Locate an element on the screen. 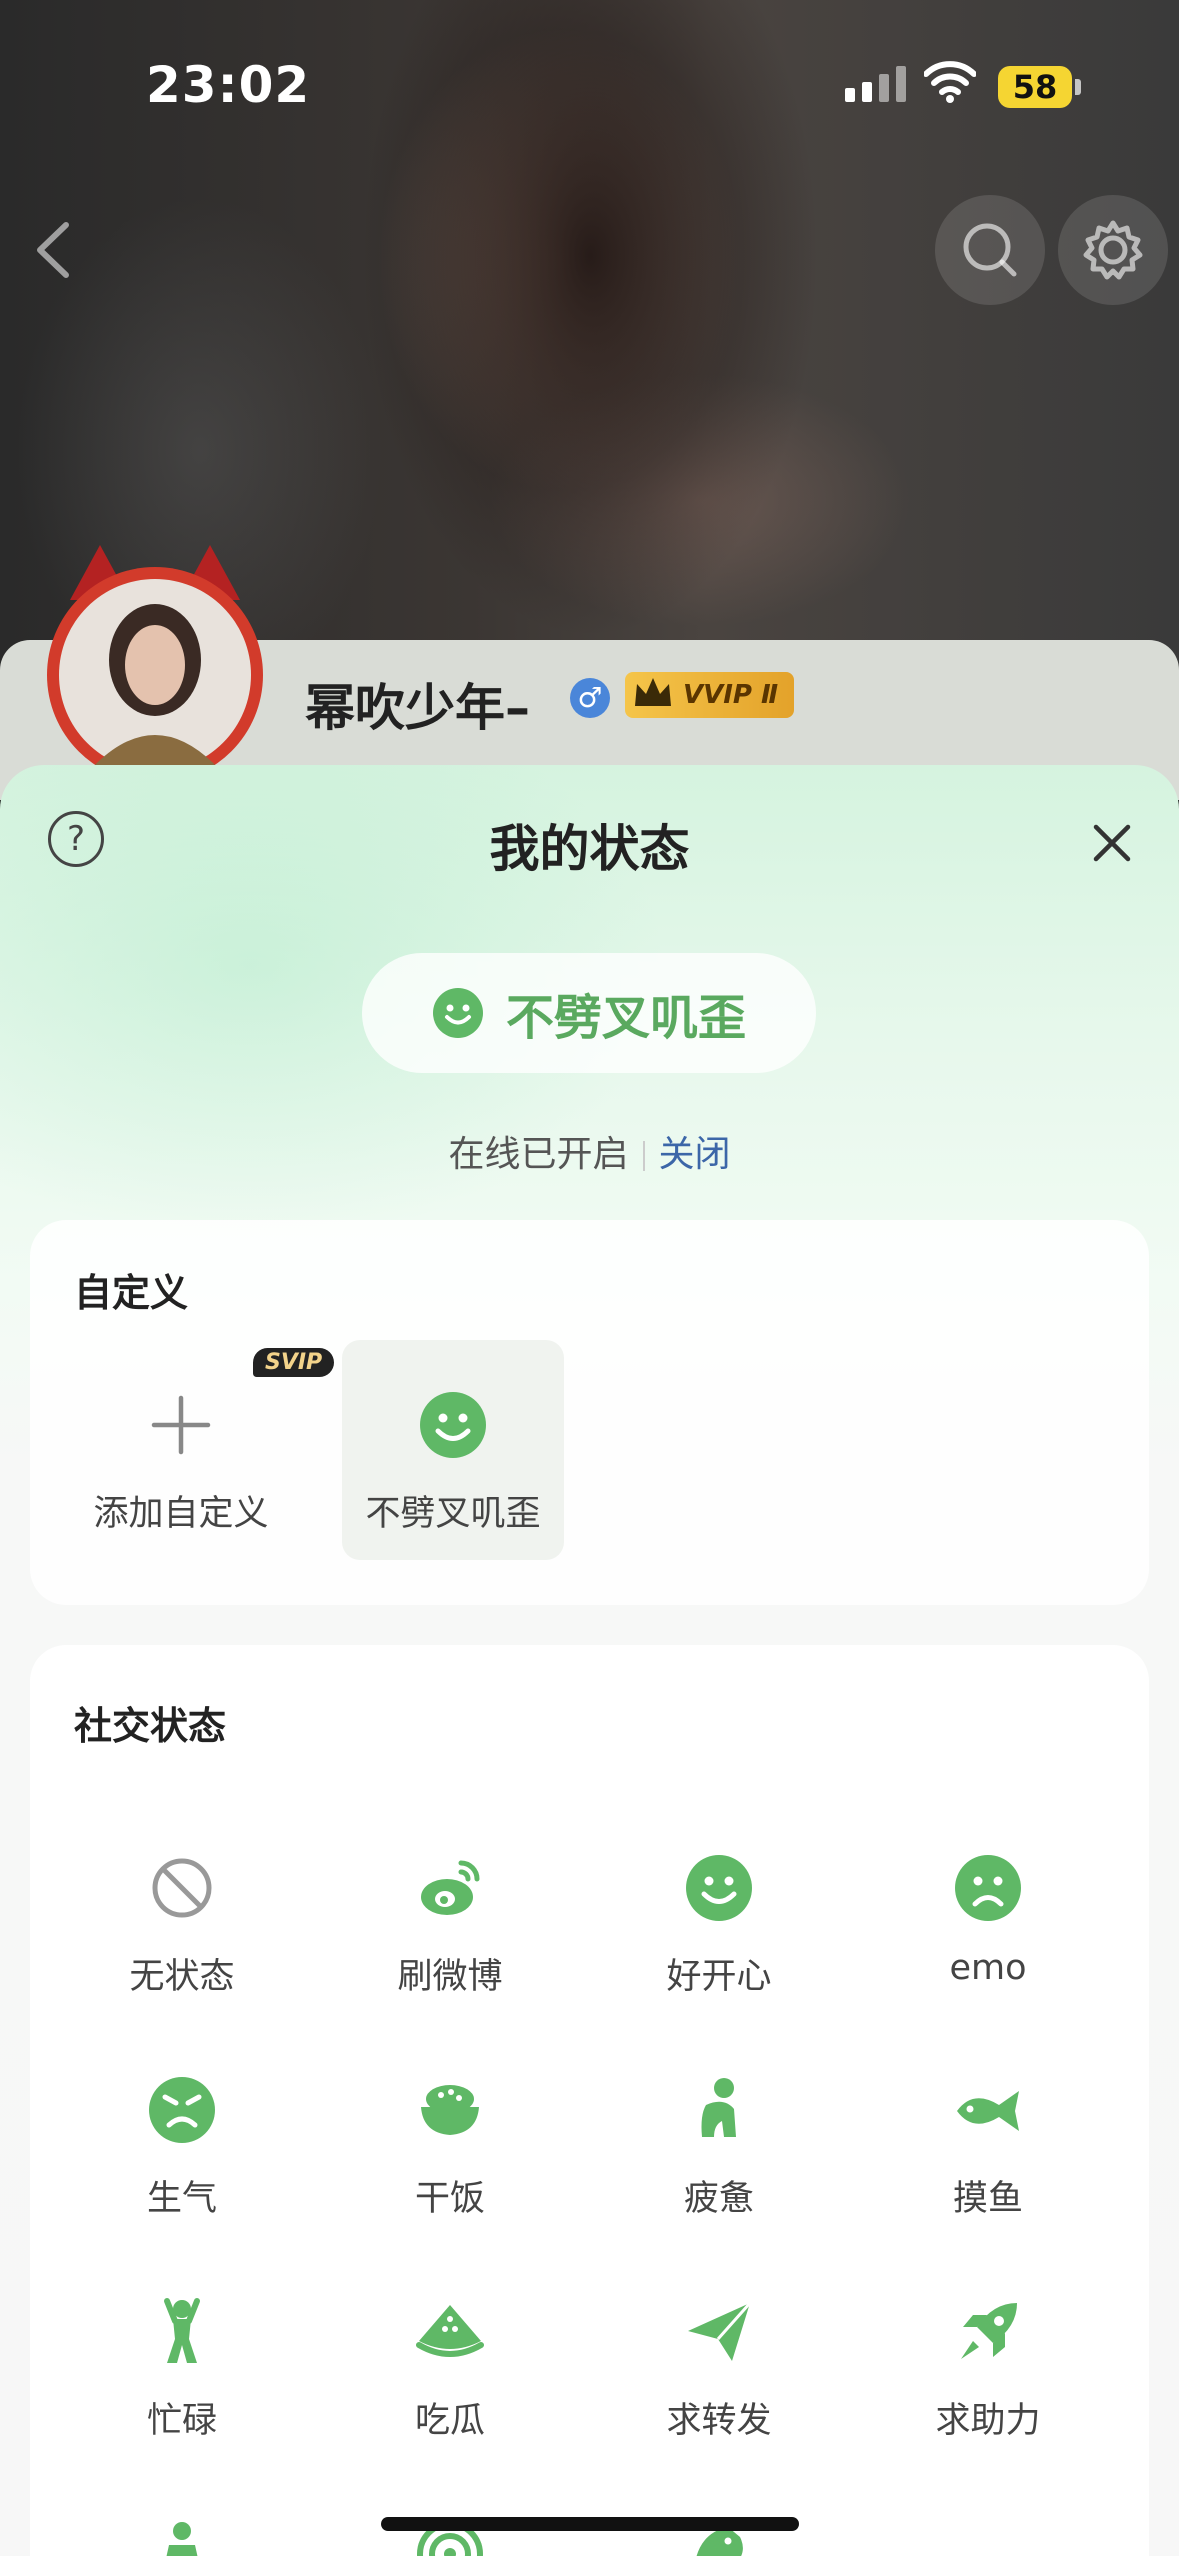 The image size is (1179, 2556). status-time: 23:02 is located at coordinates (228, 85).